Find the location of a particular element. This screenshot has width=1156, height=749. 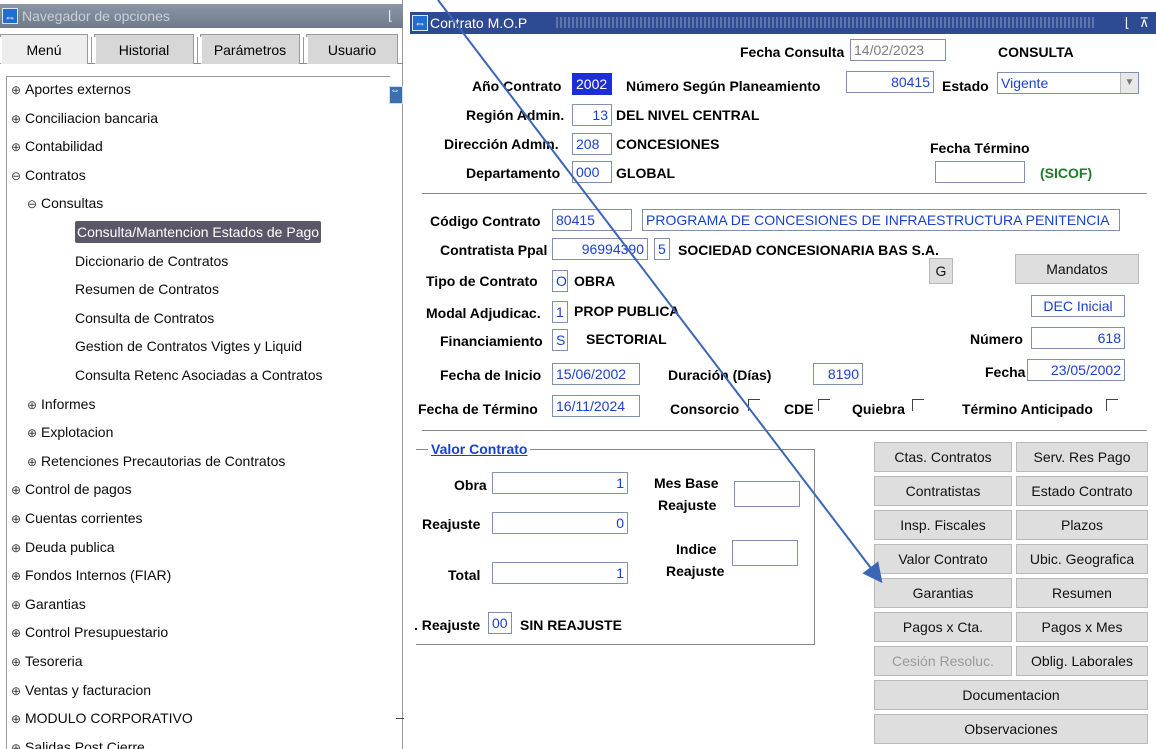

oblig-laborales-button: Oblig. Laborales is located at coordinates (1082, 661).